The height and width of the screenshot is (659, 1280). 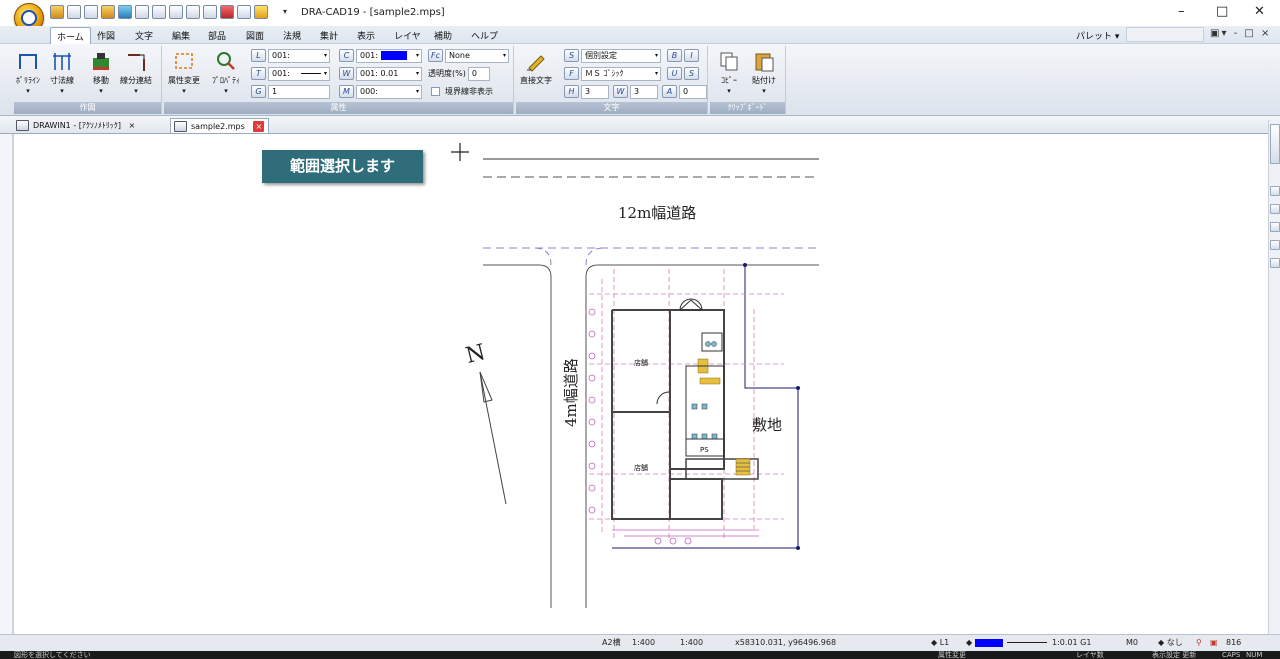 I want to click on status-bottom-layer: レイヤ数, so click(x=1090, y=655).